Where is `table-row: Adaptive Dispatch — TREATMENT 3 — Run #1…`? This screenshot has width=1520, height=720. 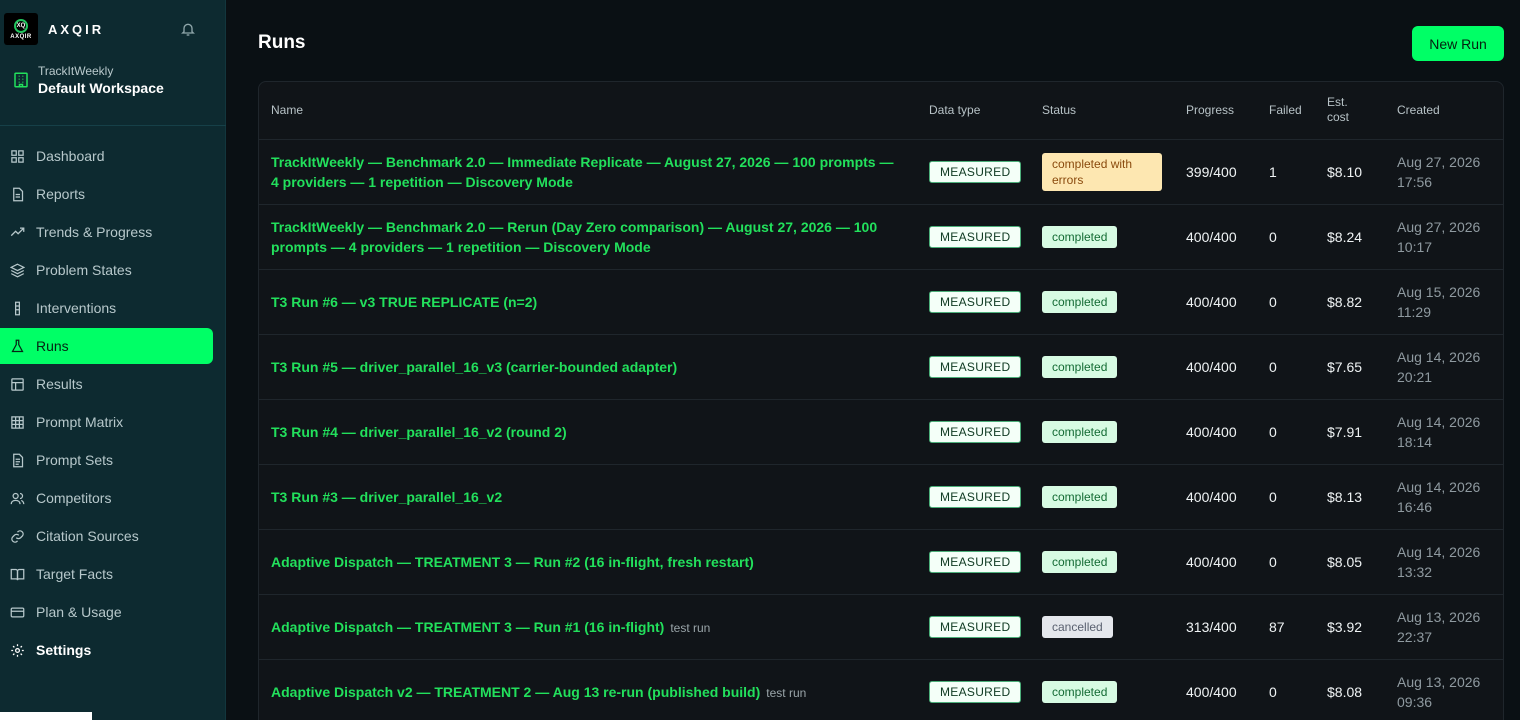 table-row: Adaptive Dispatch — TREATMENT 3 — Run #1… is located at coordinates (881, 627).